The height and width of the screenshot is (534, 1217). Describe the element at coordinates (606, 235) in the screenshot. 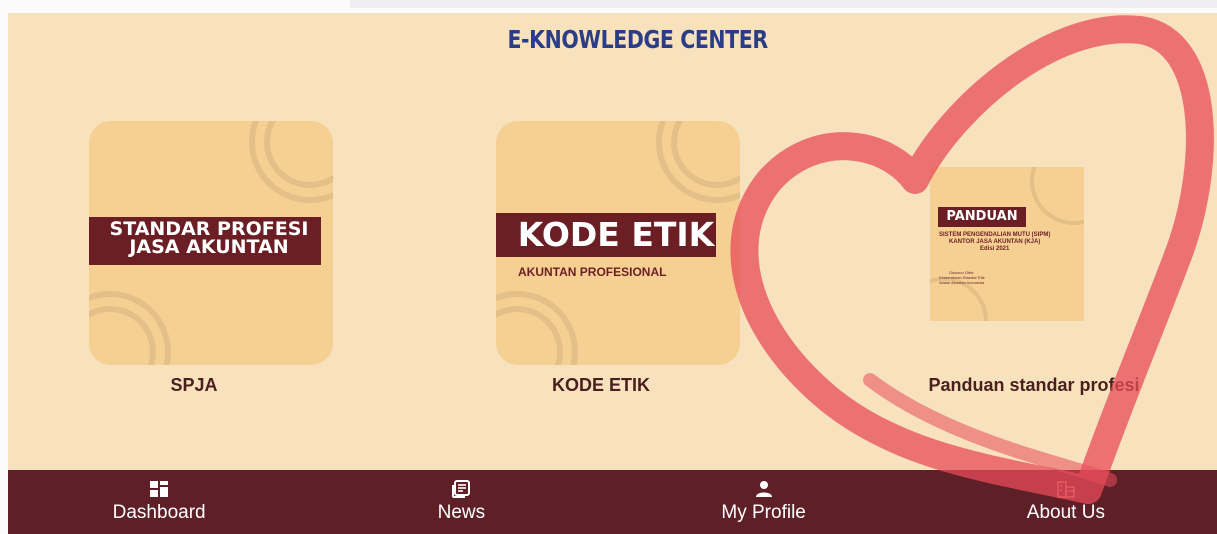

I see `cover-title-band: KODE ETIK` at that location.